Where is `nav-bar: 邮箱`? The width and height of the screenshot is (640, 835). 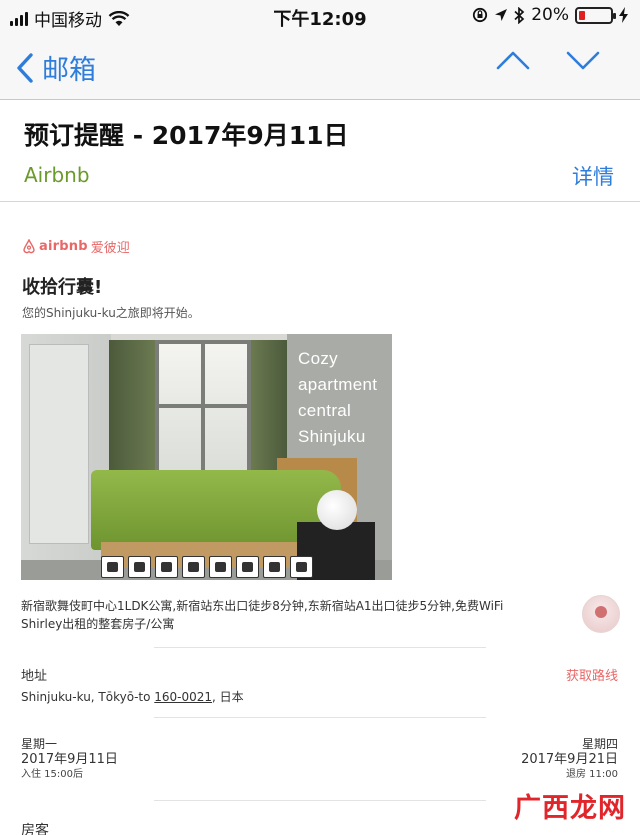
nav-bar: 邮箱 is located at coordinates (320, 67).